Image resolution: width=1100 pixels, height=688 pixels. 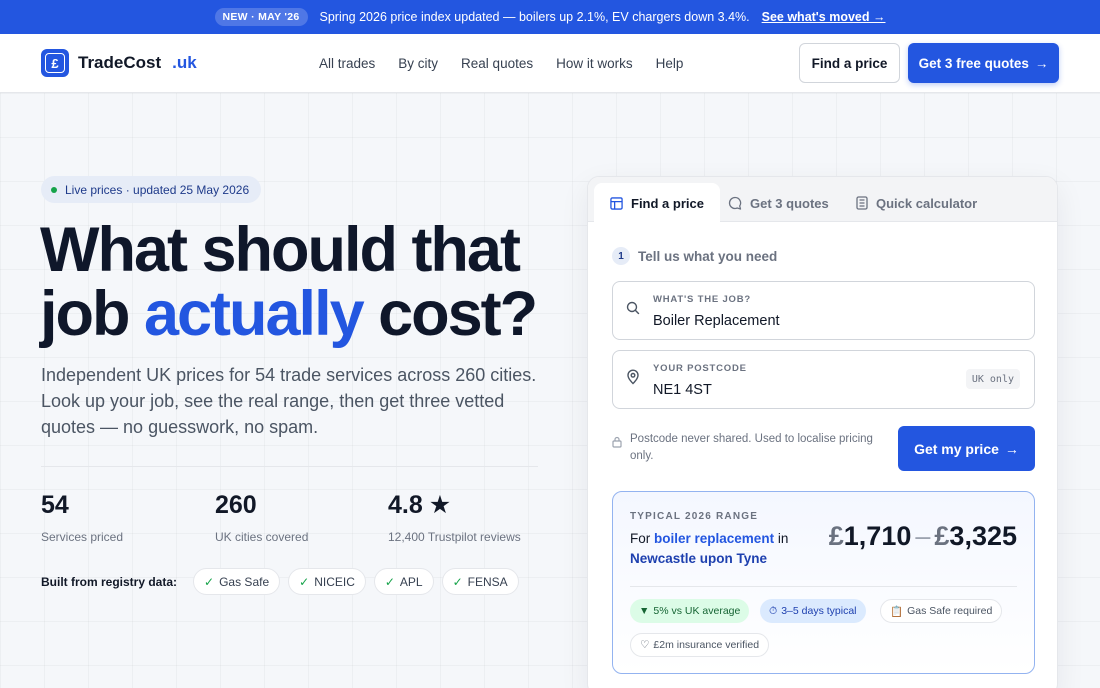 What do you see at coordinates (82, 517) in the screenshot?
I see `stat-services: 54 Services priced` at bounding box center [82, 517].